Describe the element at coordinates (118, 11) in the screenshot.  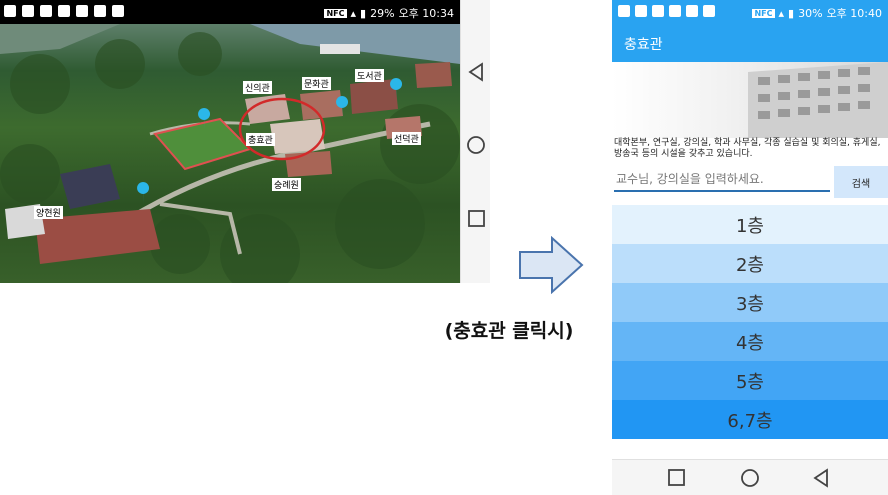
I see `android-icon` at that location.